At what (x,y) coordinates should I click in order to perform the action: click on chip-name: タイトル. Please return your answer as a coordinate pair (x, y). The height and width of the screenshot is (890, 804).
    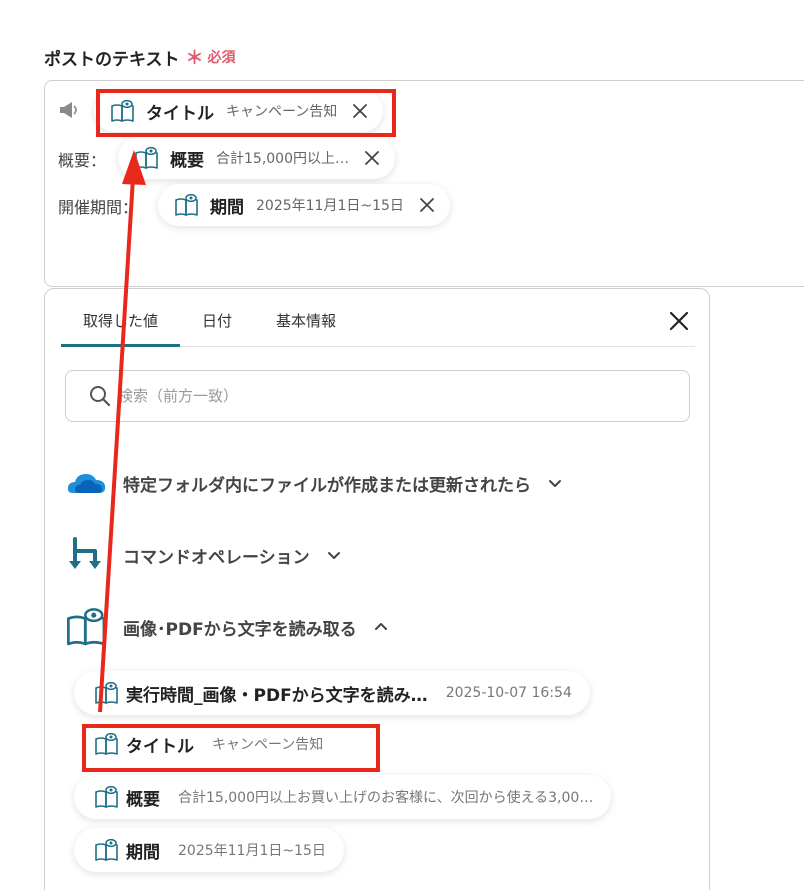
    Looking at the image, I should click on (180, 113).